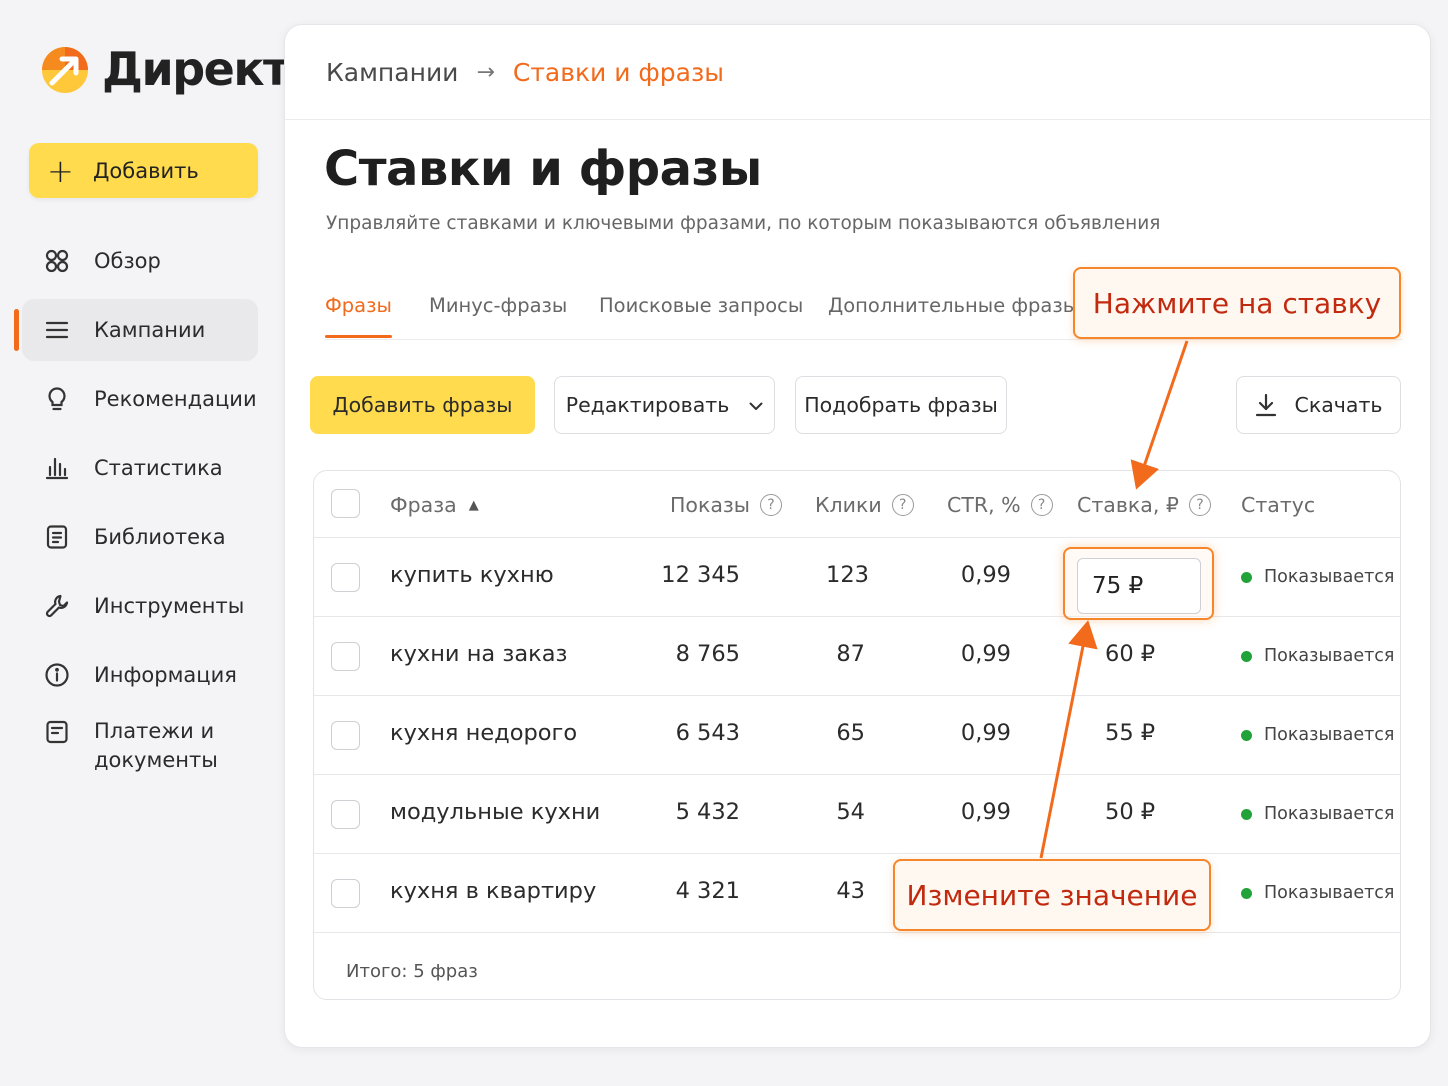  I want to click on tab-additional-phrases: Дополнительные фразы, so click(953, 305).